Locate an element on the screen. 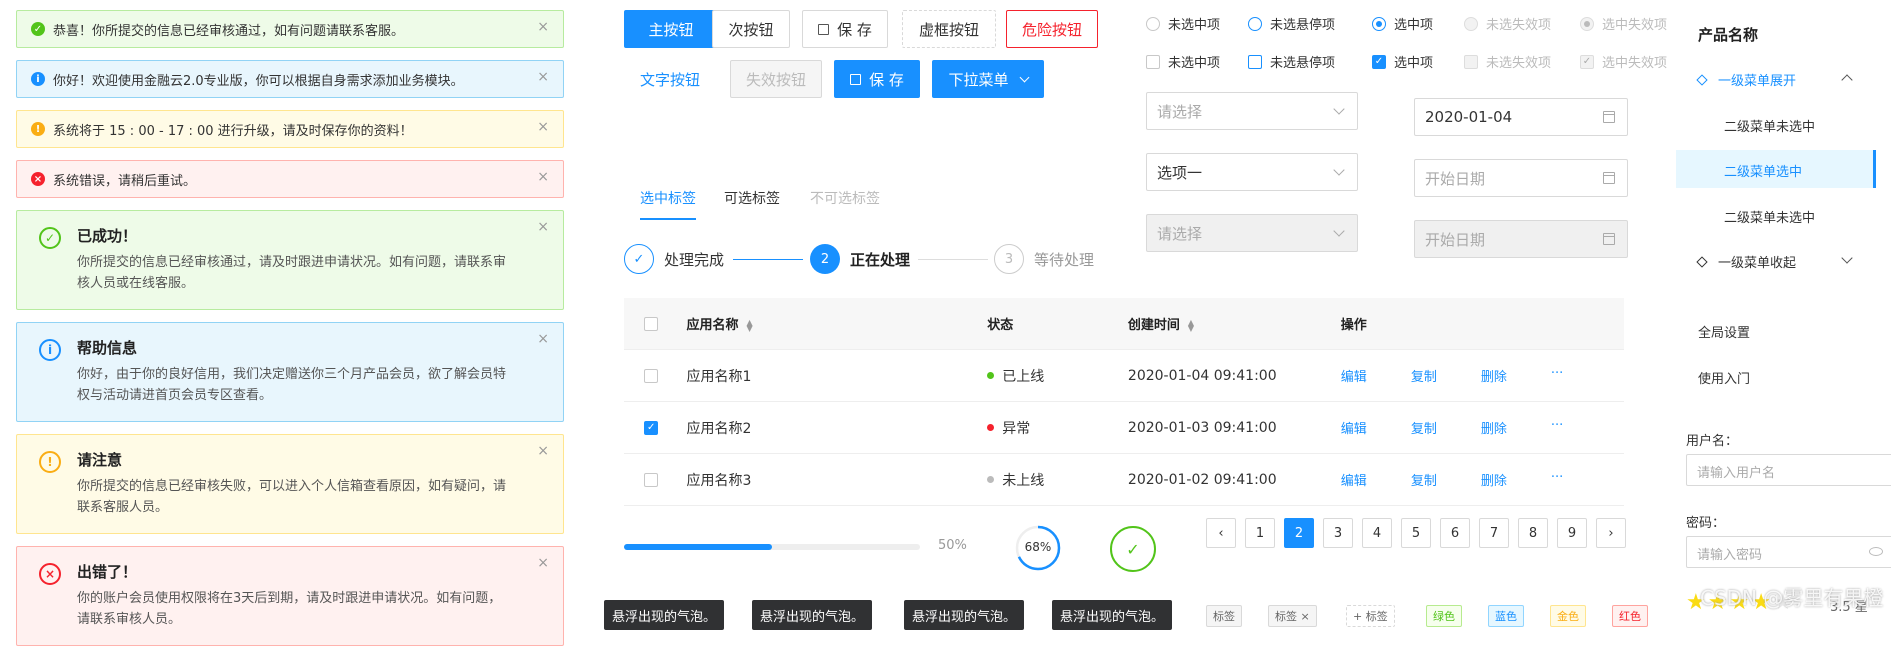  menu-item-settings: 全局设置 is located at coordinates (1724, 331).